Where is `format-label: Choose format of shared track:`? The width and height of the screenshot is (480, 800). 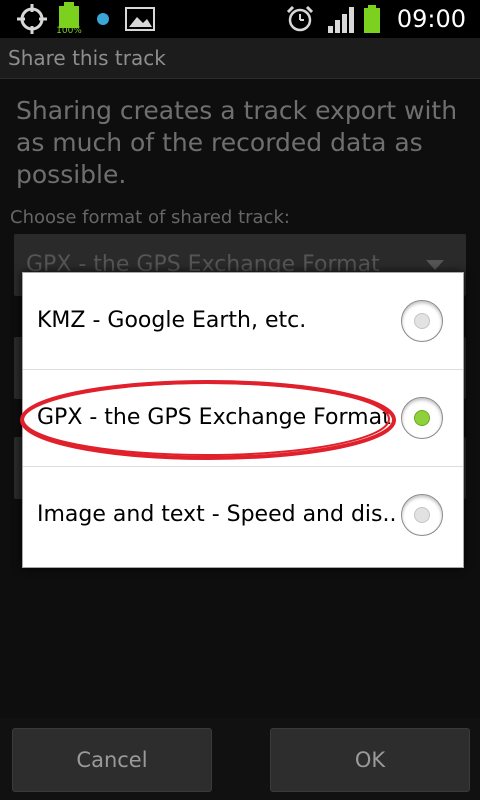 format-label: Choose format of shared track: is located at coordinates (150, 217).